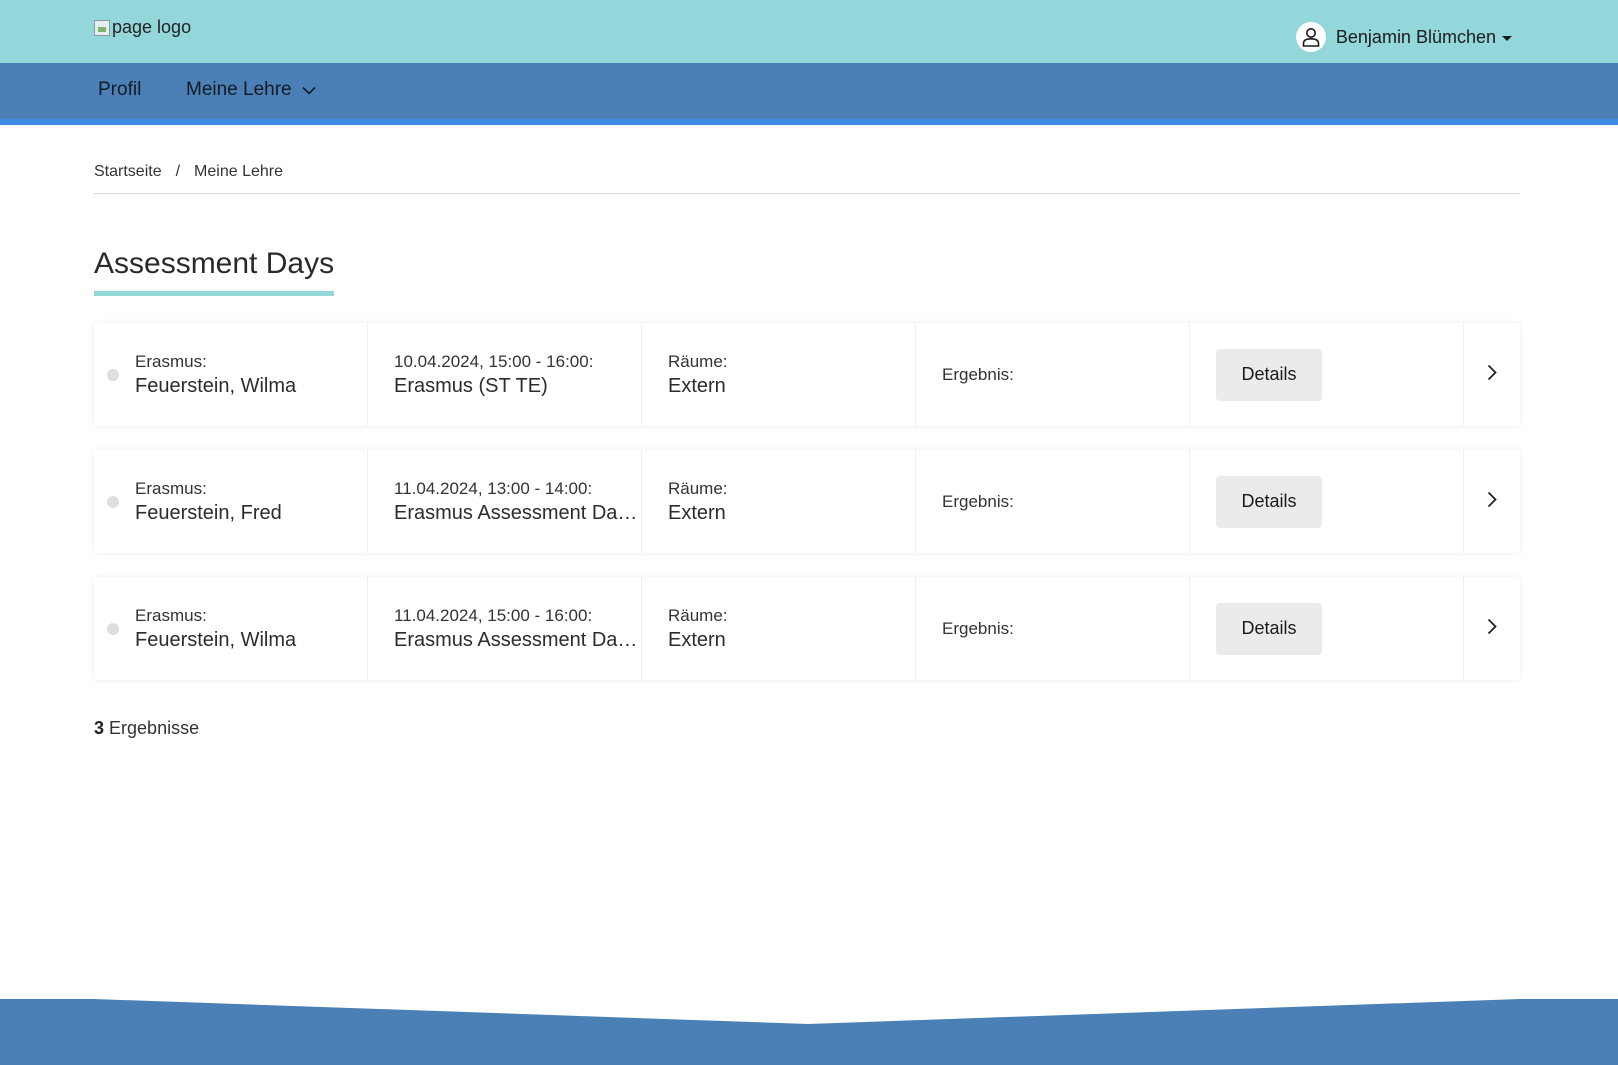  Describe the element at coordinates (1415, 36) in the screenshot. I see `user-name: Benjamin Blümchen` at that location.